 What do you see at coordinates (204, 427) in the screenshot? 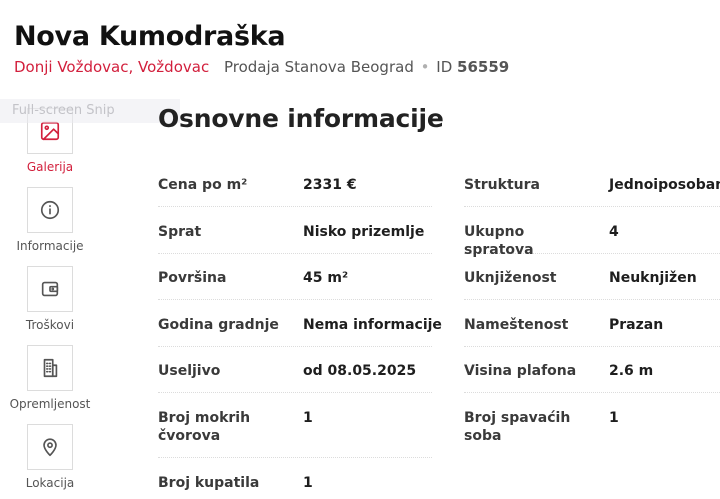
I see `info-label: Broj mokrih čvorova` at bounding box center [204, 427].